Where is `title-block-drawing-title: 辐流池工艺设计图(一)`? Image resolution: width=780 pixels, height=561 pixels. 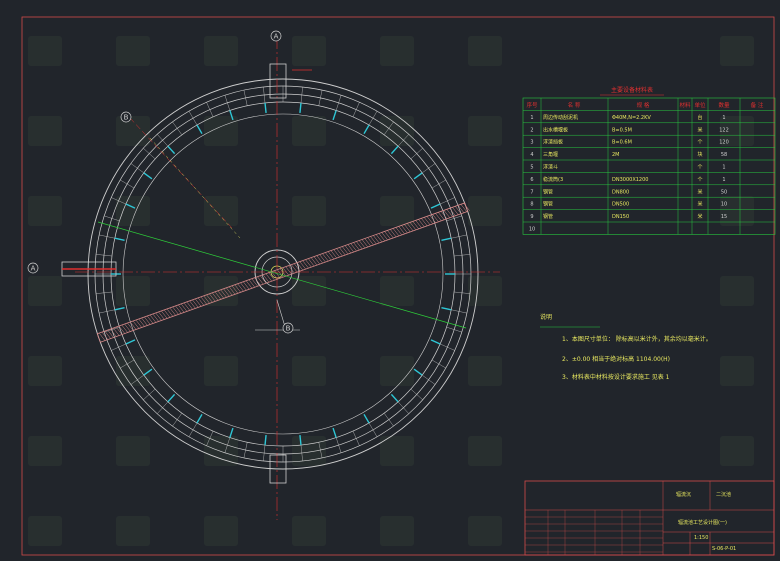 title-block-drawing-title: 辐流池工艺设计图(一) is located at coordinates (702, 523).